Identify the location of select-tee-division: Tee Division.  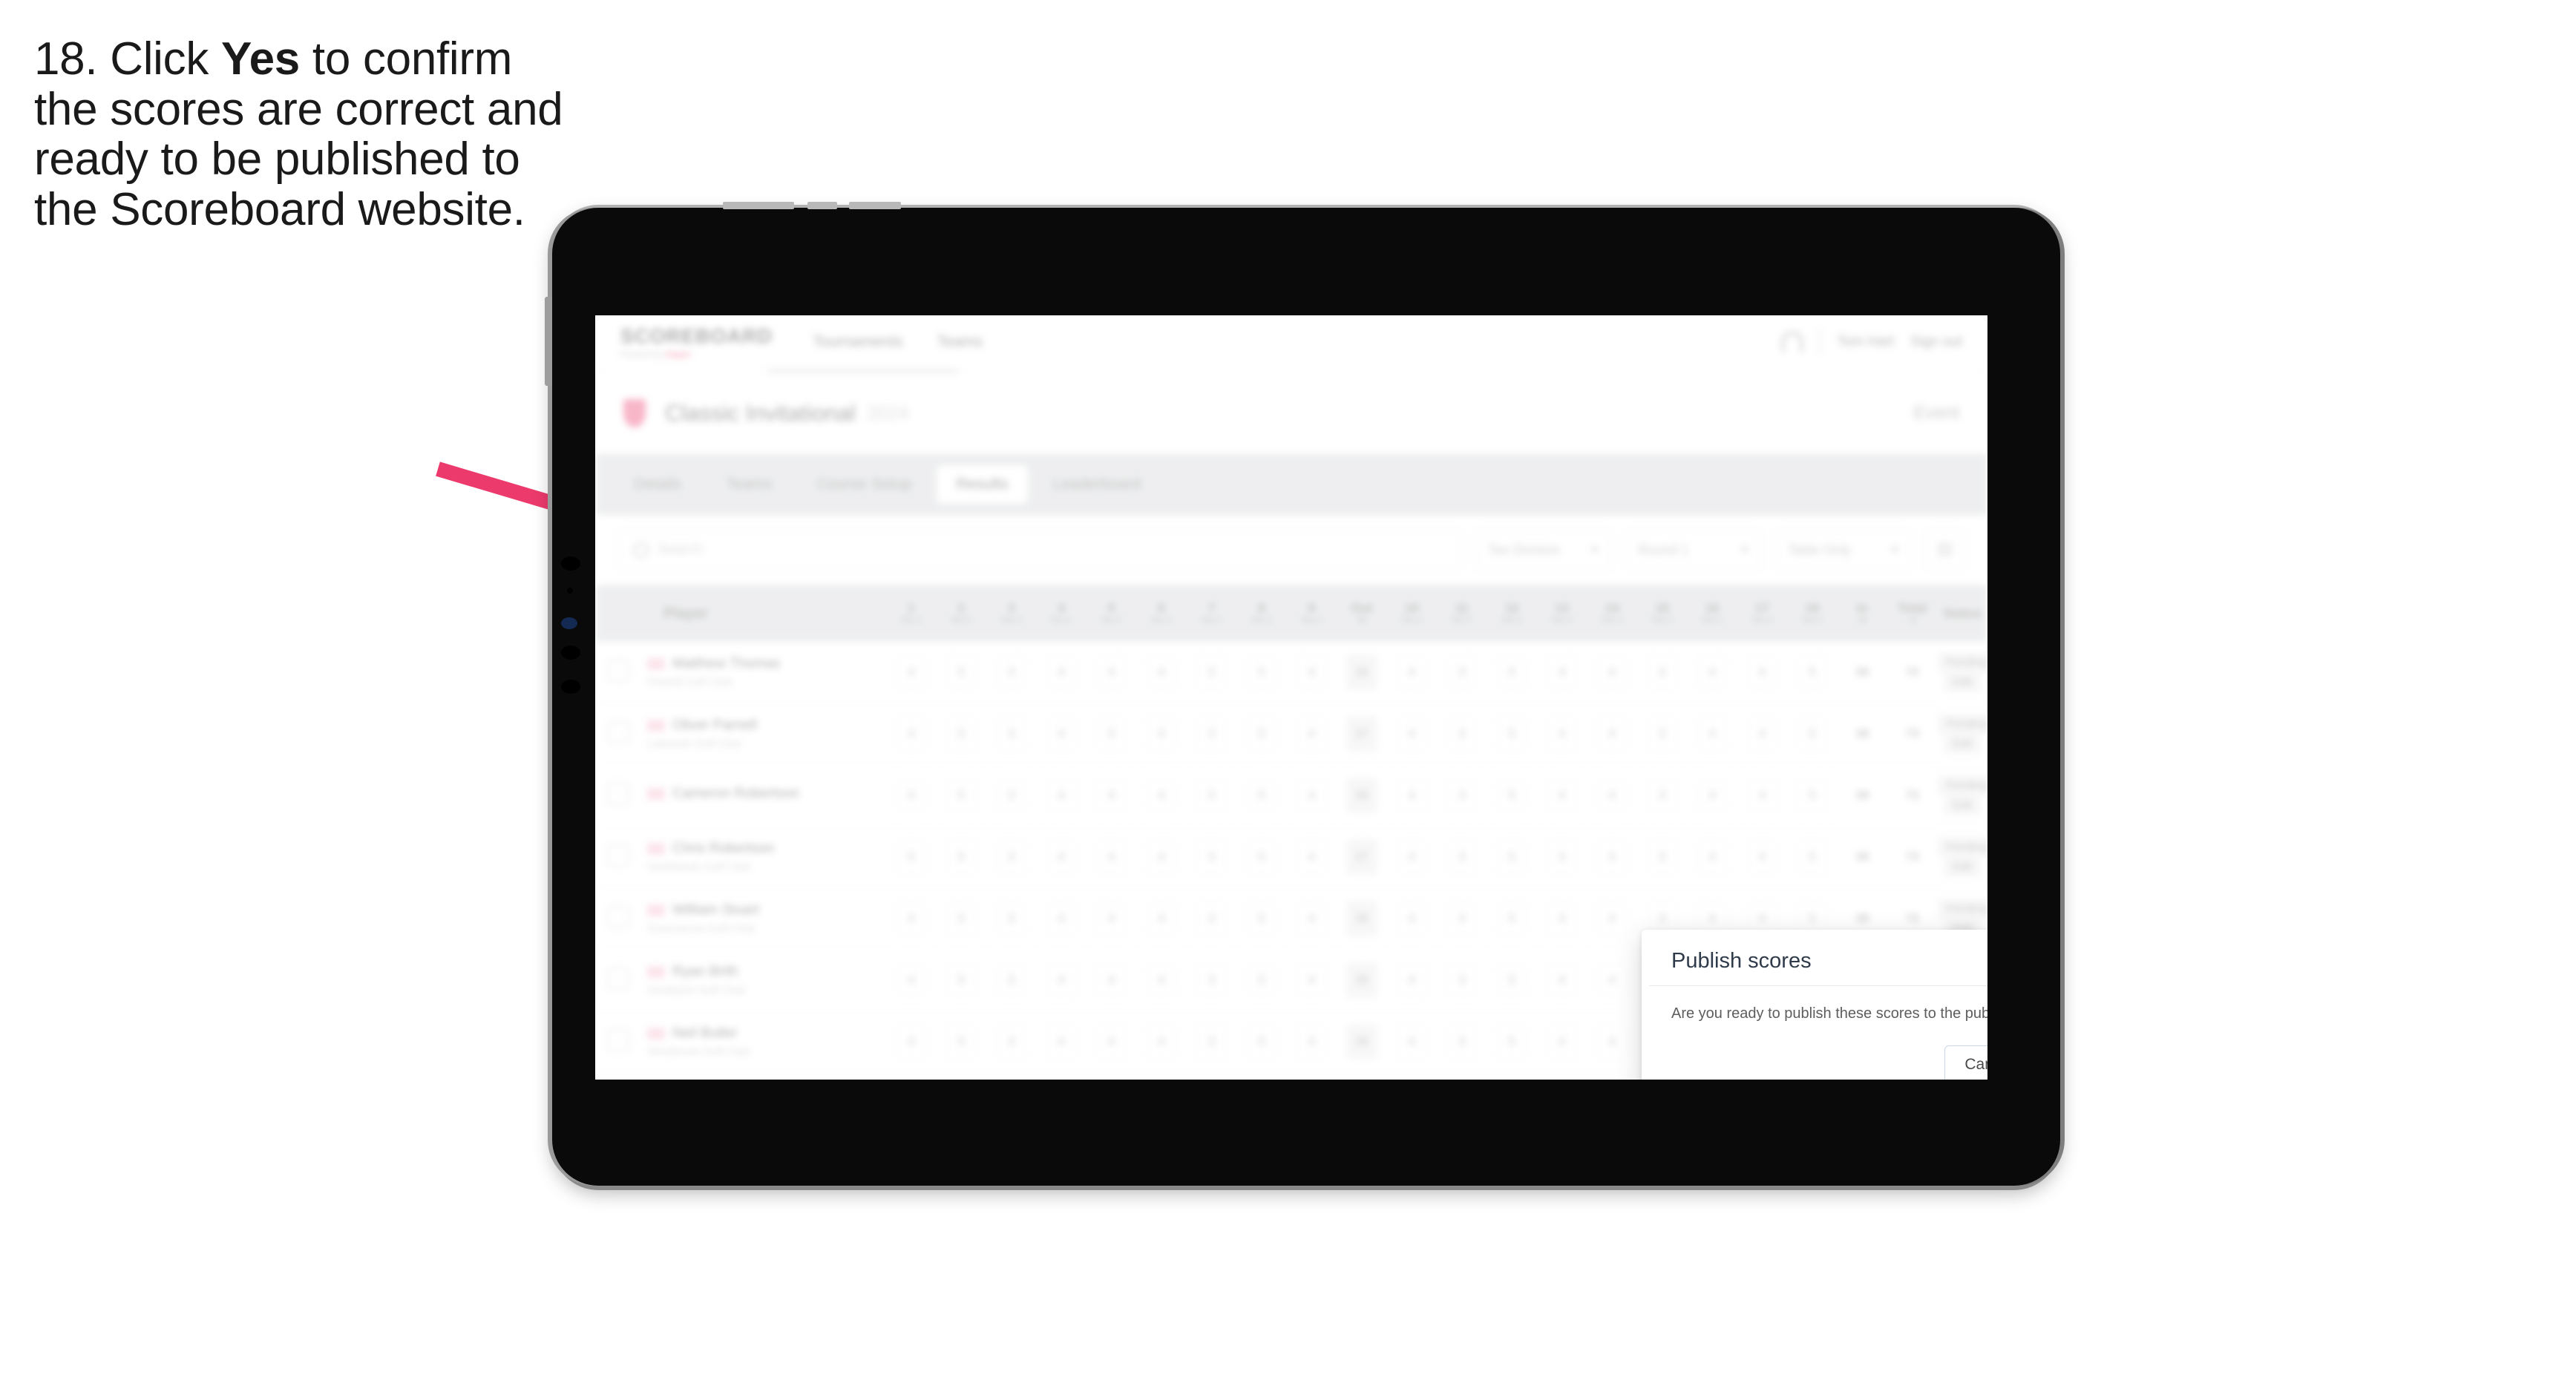
(1544, 550).